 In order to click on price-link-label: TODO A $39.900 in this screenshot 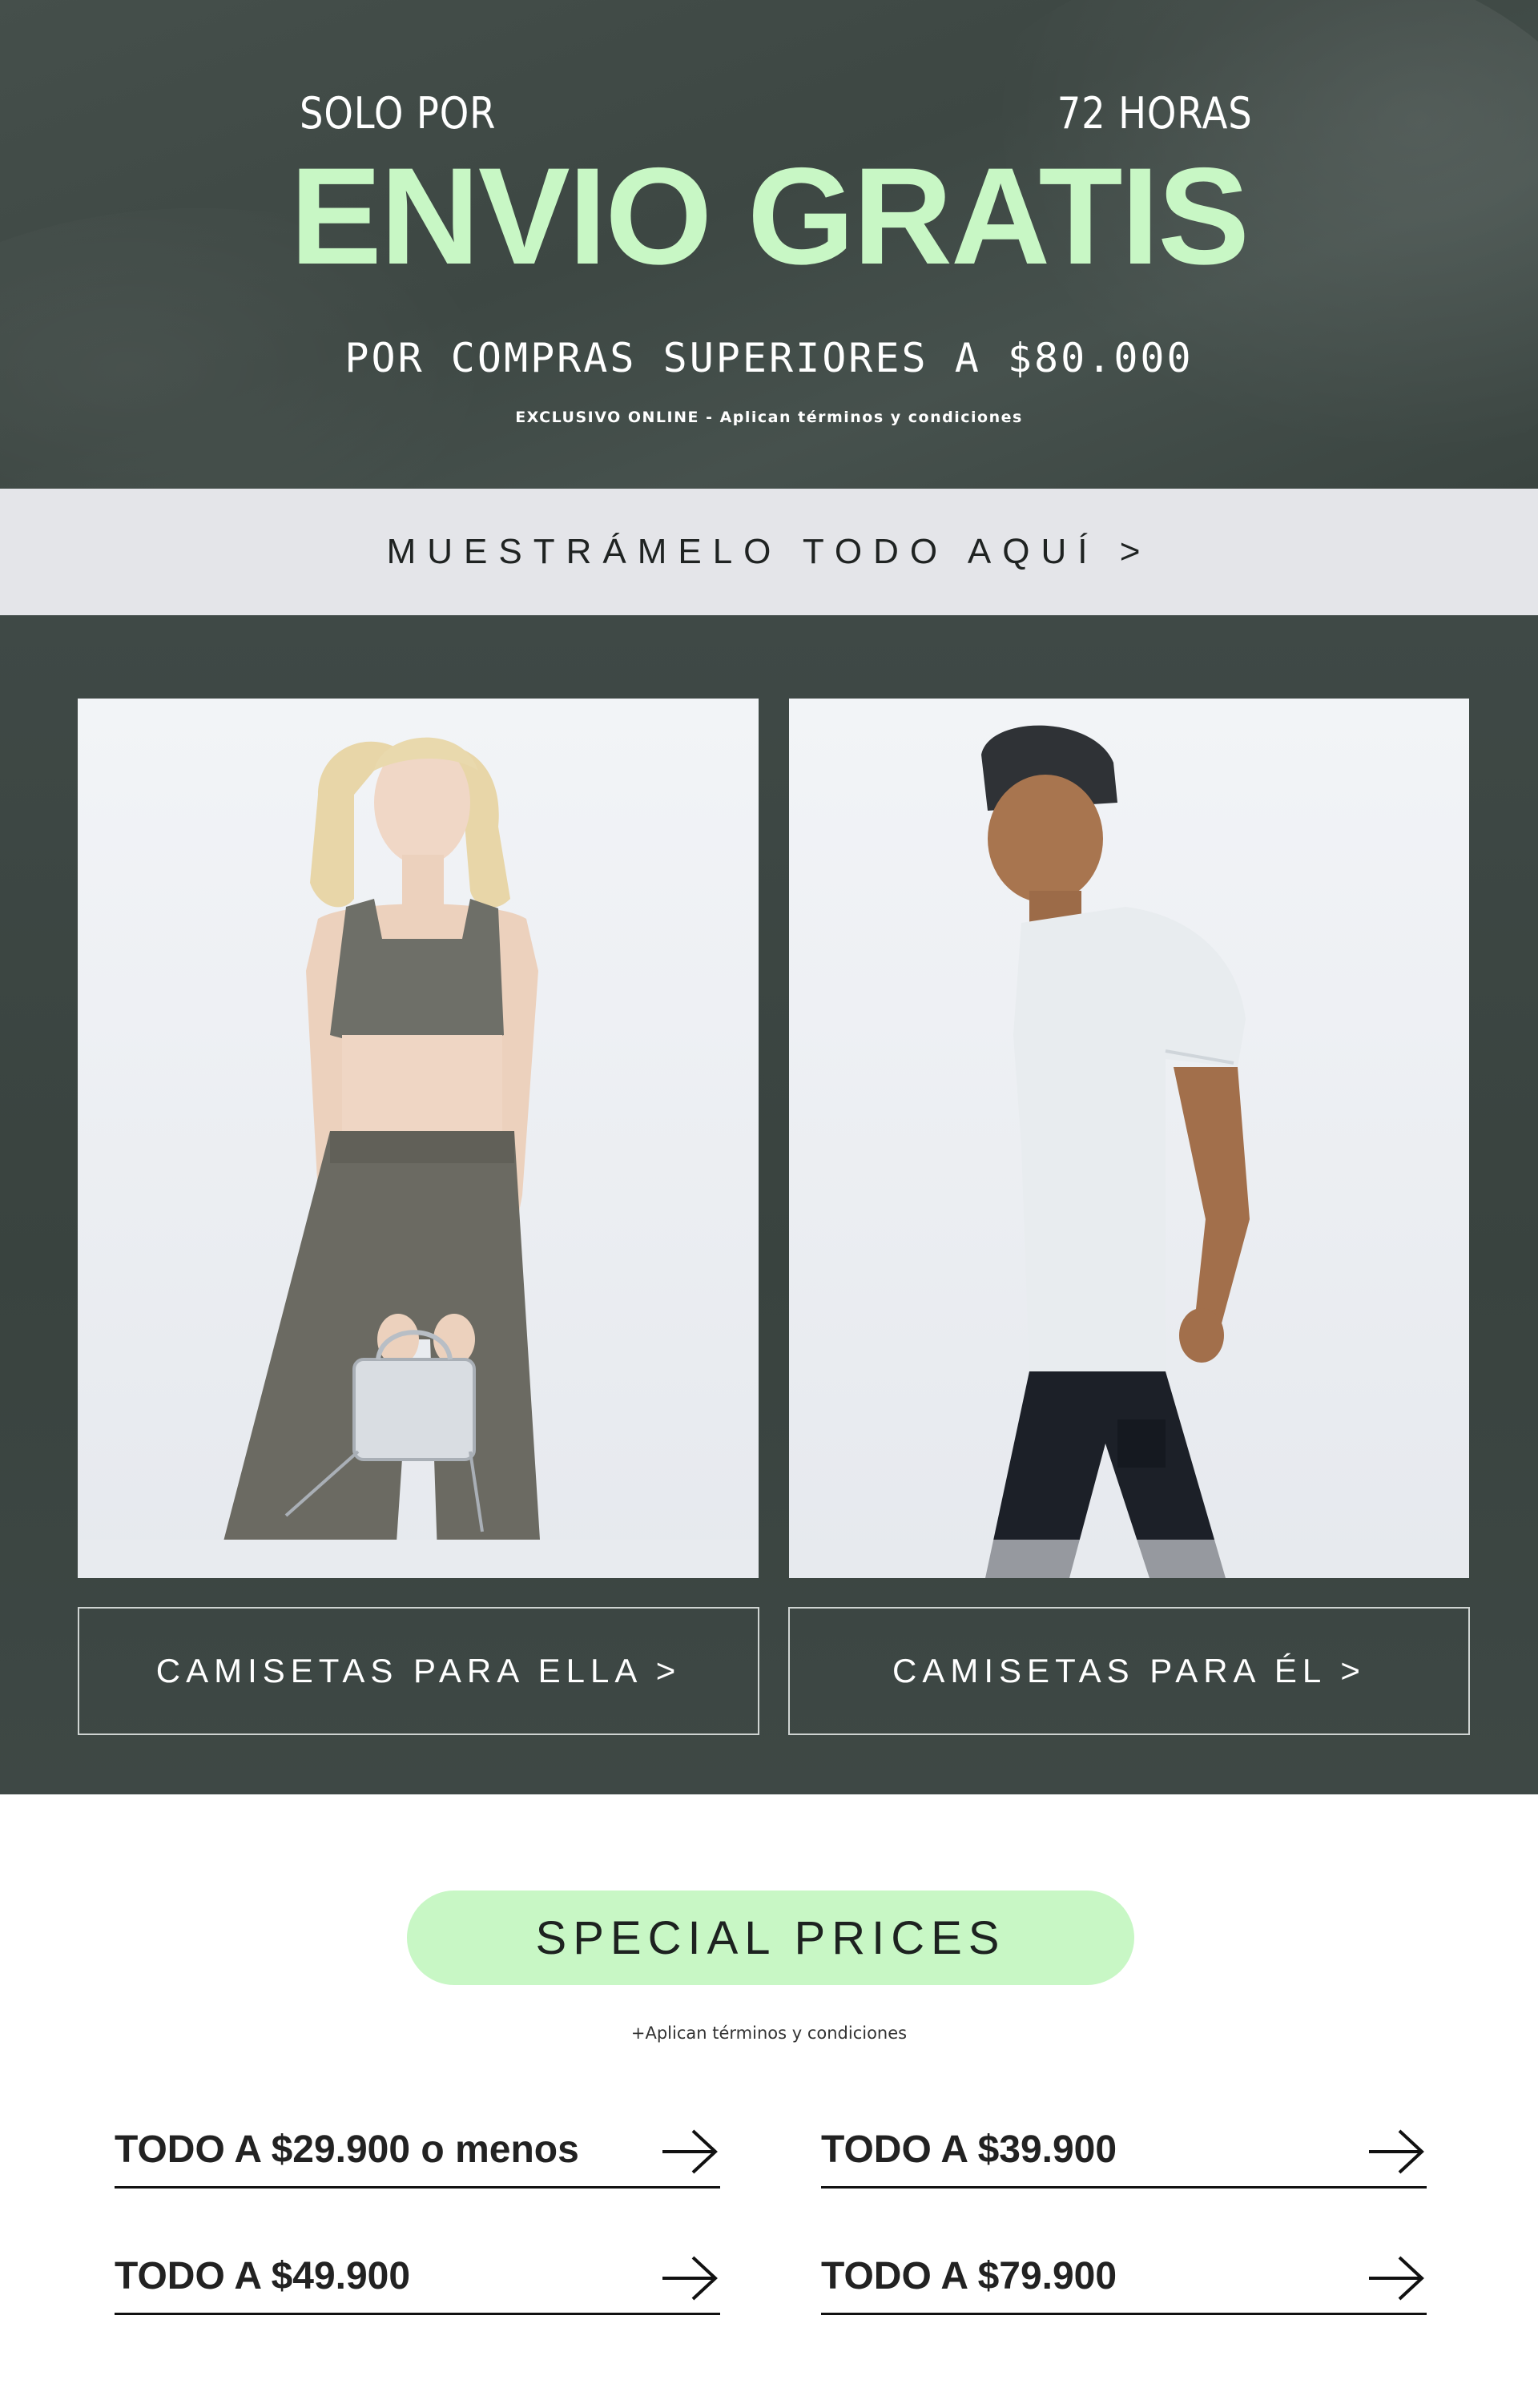, I will do `click(969, 2149)`.